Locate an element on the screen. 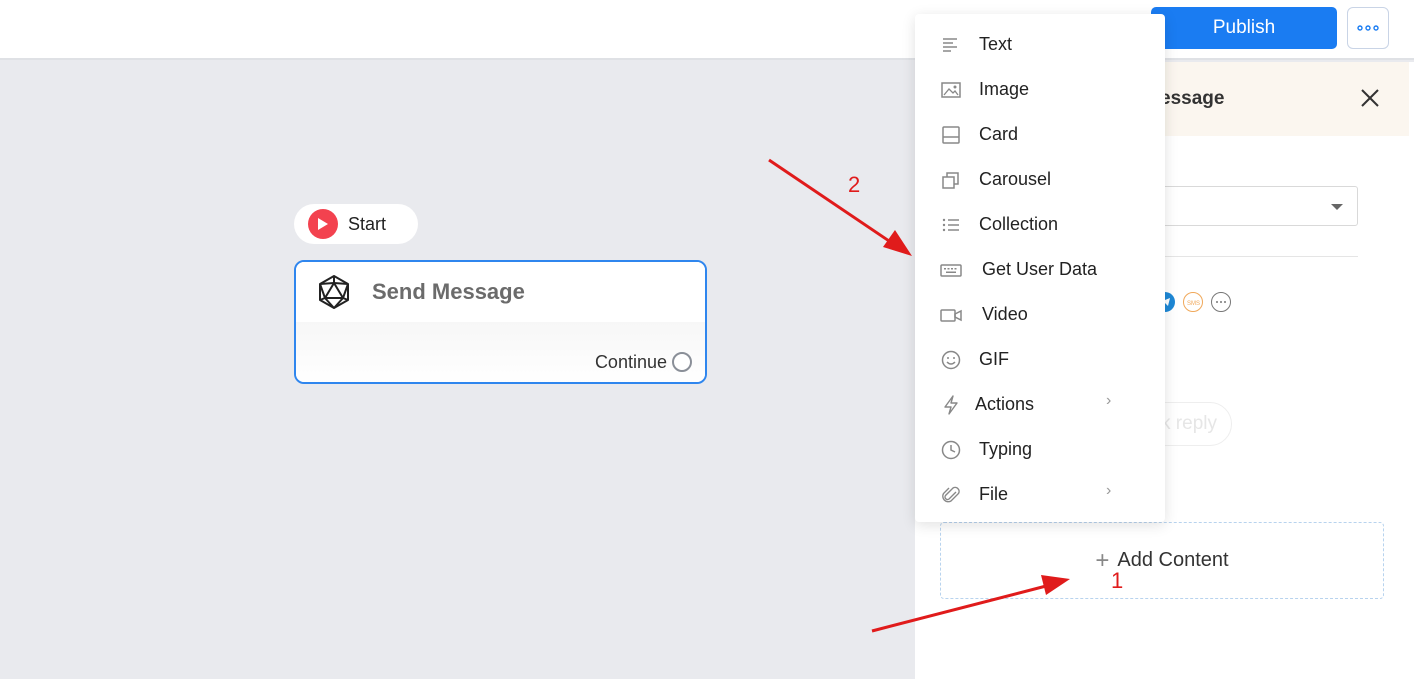 The height and width of the screenshot is (679, 1414). node-header: Send Message is located at coordinates (500, 292).